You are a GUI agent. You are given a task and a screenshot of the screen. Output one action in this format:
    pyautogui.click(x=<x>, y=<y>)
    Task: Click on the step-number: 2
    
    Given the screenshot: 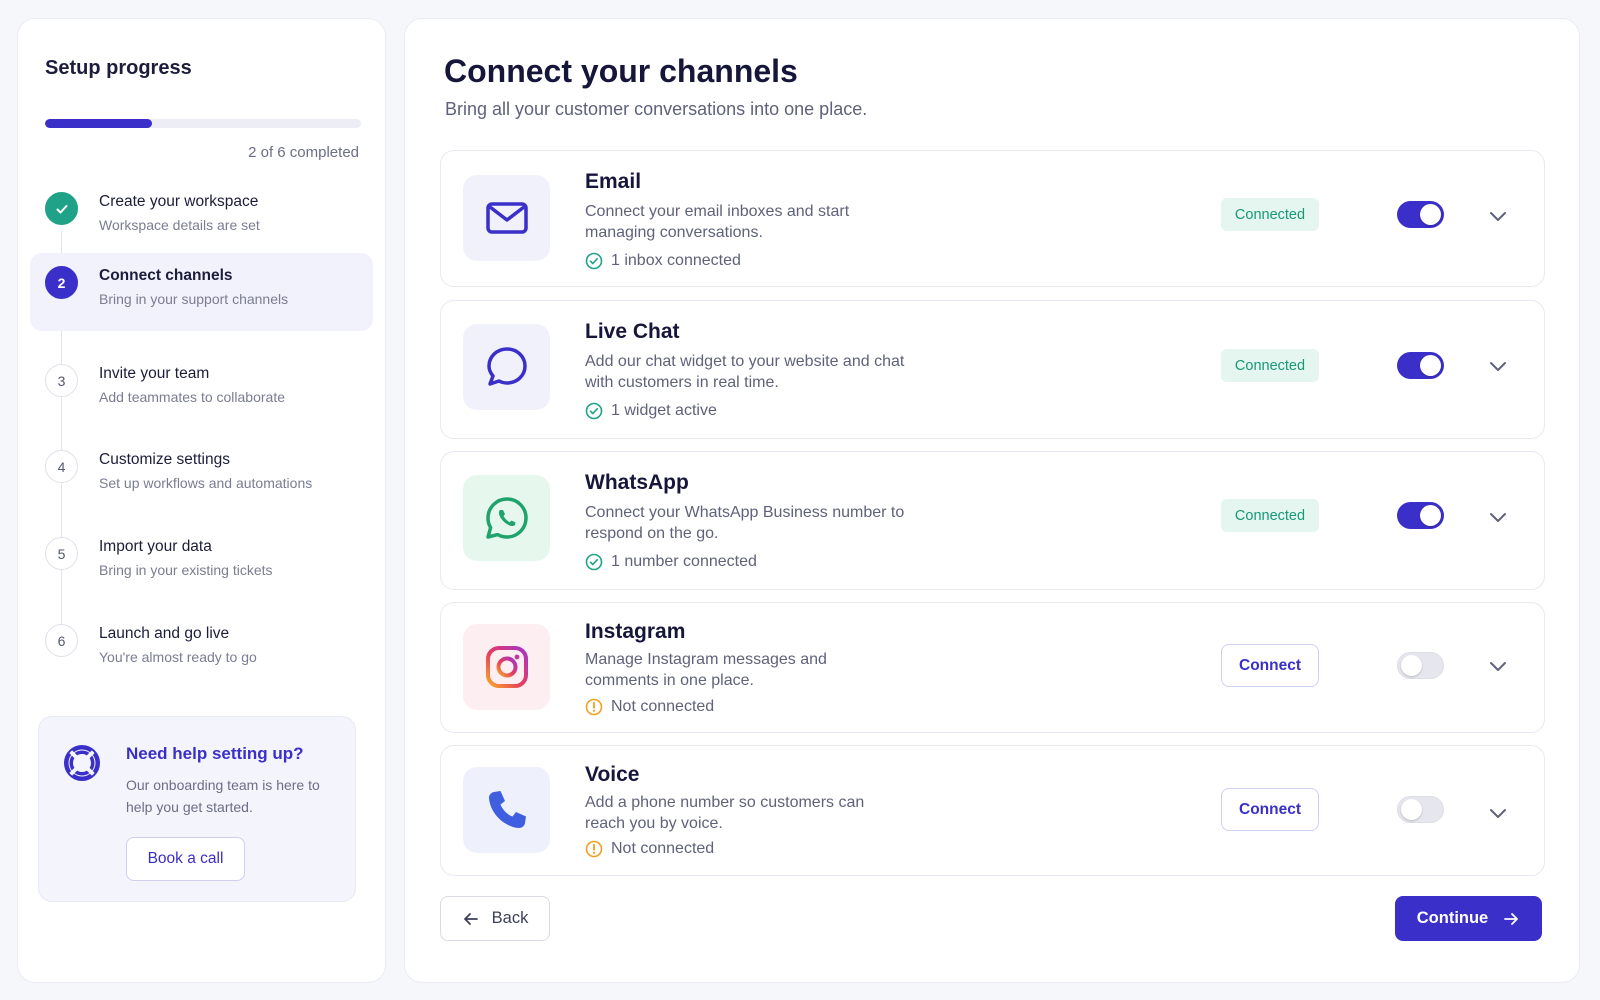 What is the action you would take?
    pyautogui.click(x=61, y=282)
    